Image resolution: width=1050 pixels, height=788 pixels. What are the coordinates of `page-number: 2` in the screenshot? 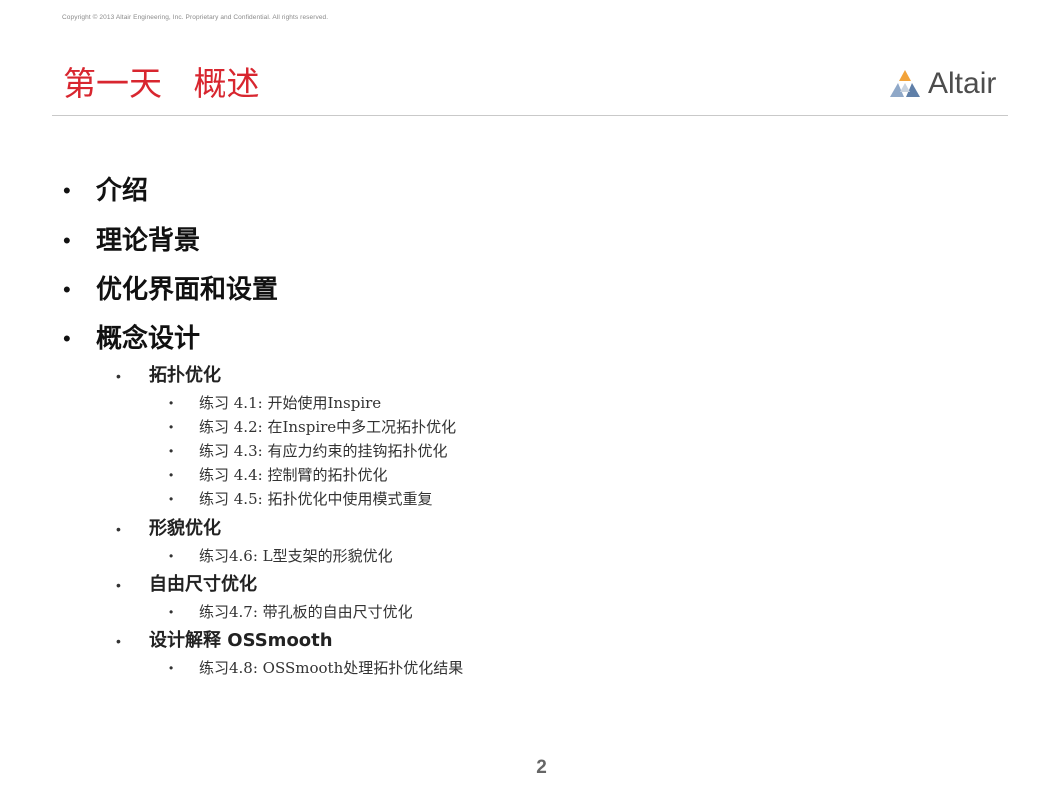 It's located at (541, 767).